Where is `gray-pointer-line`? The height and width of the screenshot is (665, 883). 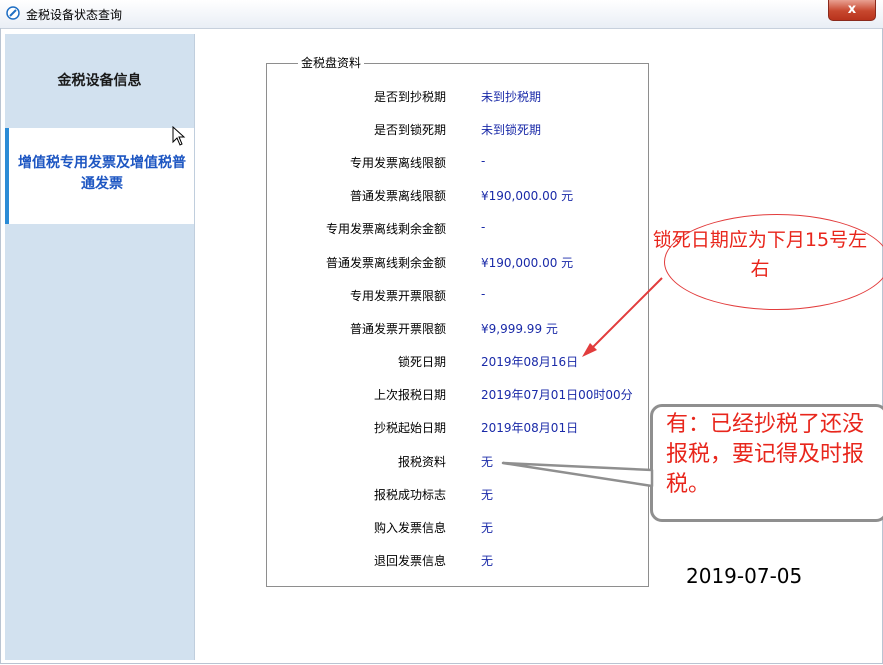
gray-pointer-line is located at coordinates (577, 474).